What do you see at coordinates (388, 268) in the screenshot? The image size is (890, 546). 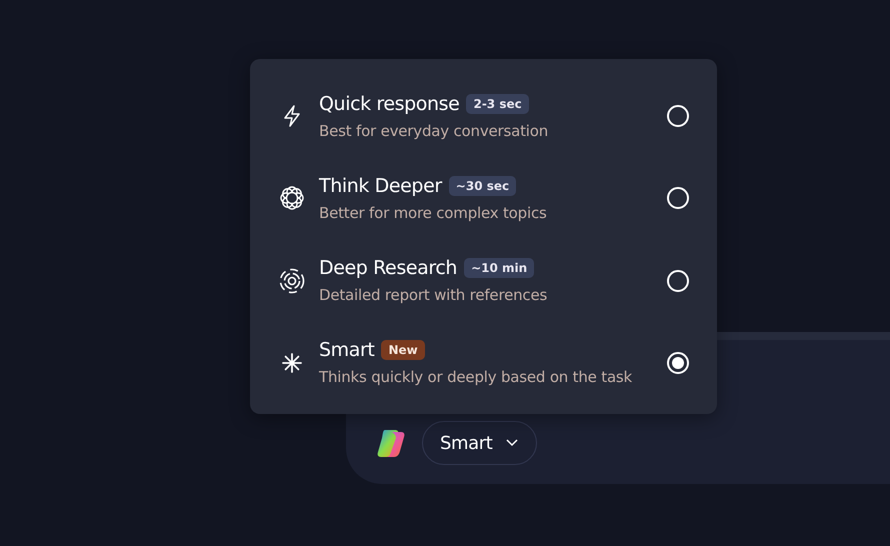 I see `option-title: Deep Research` at bounding box center [388, 268].